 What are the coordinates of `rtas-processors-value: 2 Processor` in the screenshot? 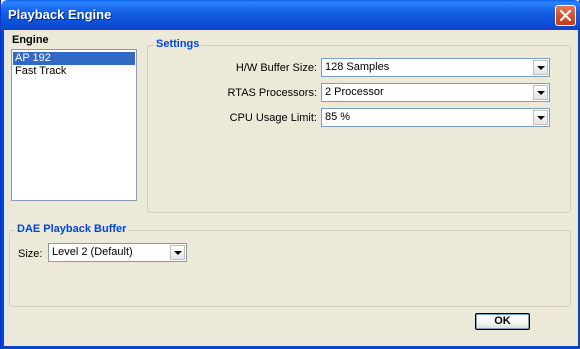 It's located at (354, 92).